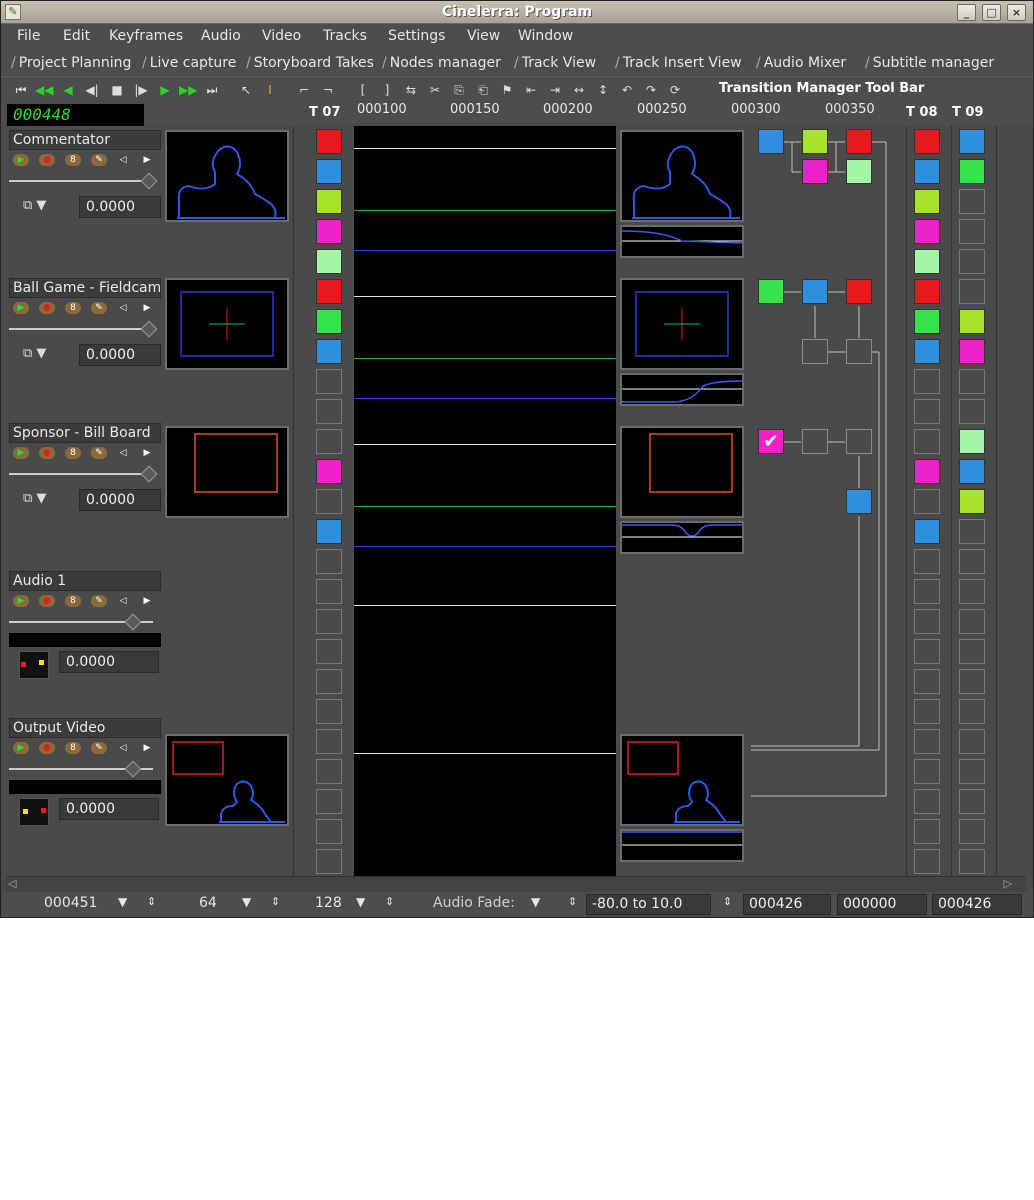 This screenshot has height=1200, width=1034. What do you see at coordinates (85, 433) in the screenshot?
I see `track-name: Sponsor - Bill Board` at bounding box center [85, 433].